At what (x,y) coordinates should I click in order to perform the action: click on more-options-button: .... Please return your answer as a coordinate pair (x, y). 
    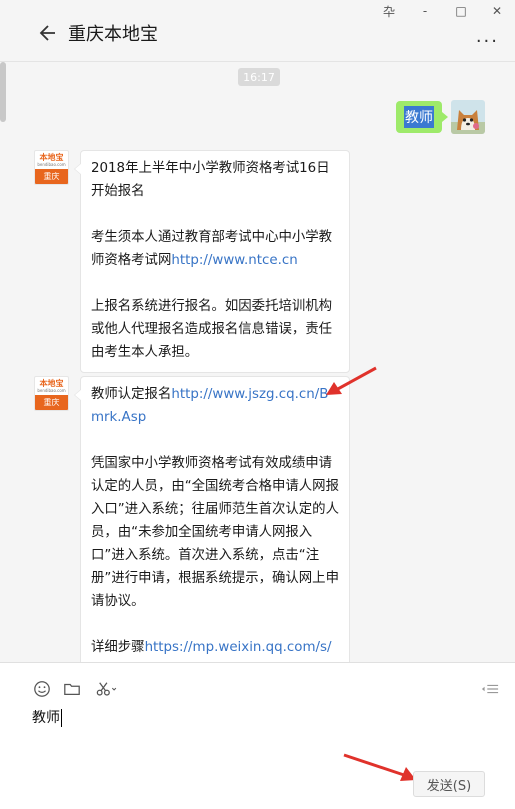
    Looking at the image, I should click on (487, 36).